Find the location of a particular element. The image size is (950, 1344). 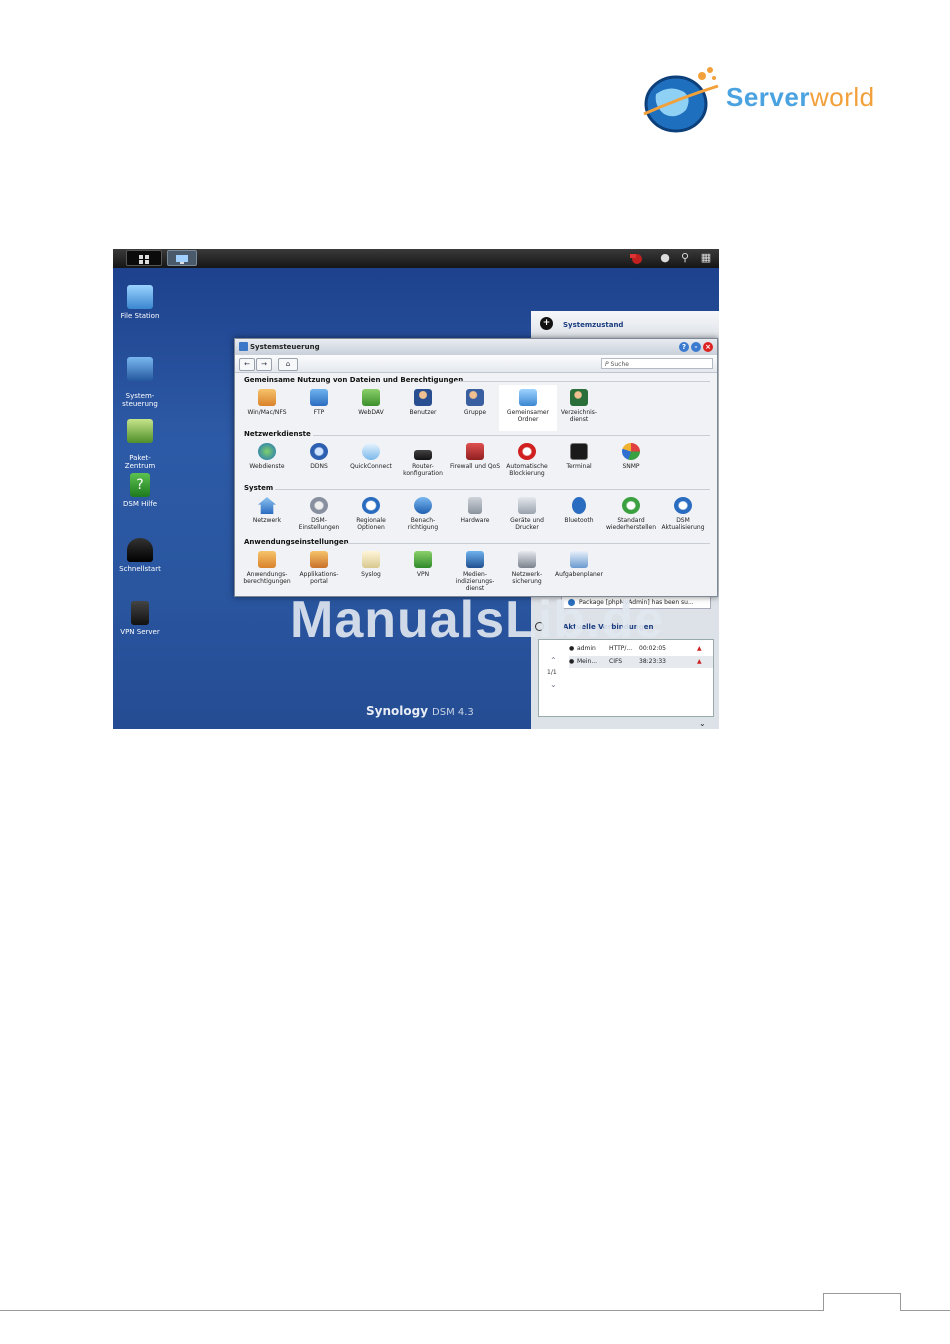

win-mac-nfs-icon is located at coordinates (267, 397).